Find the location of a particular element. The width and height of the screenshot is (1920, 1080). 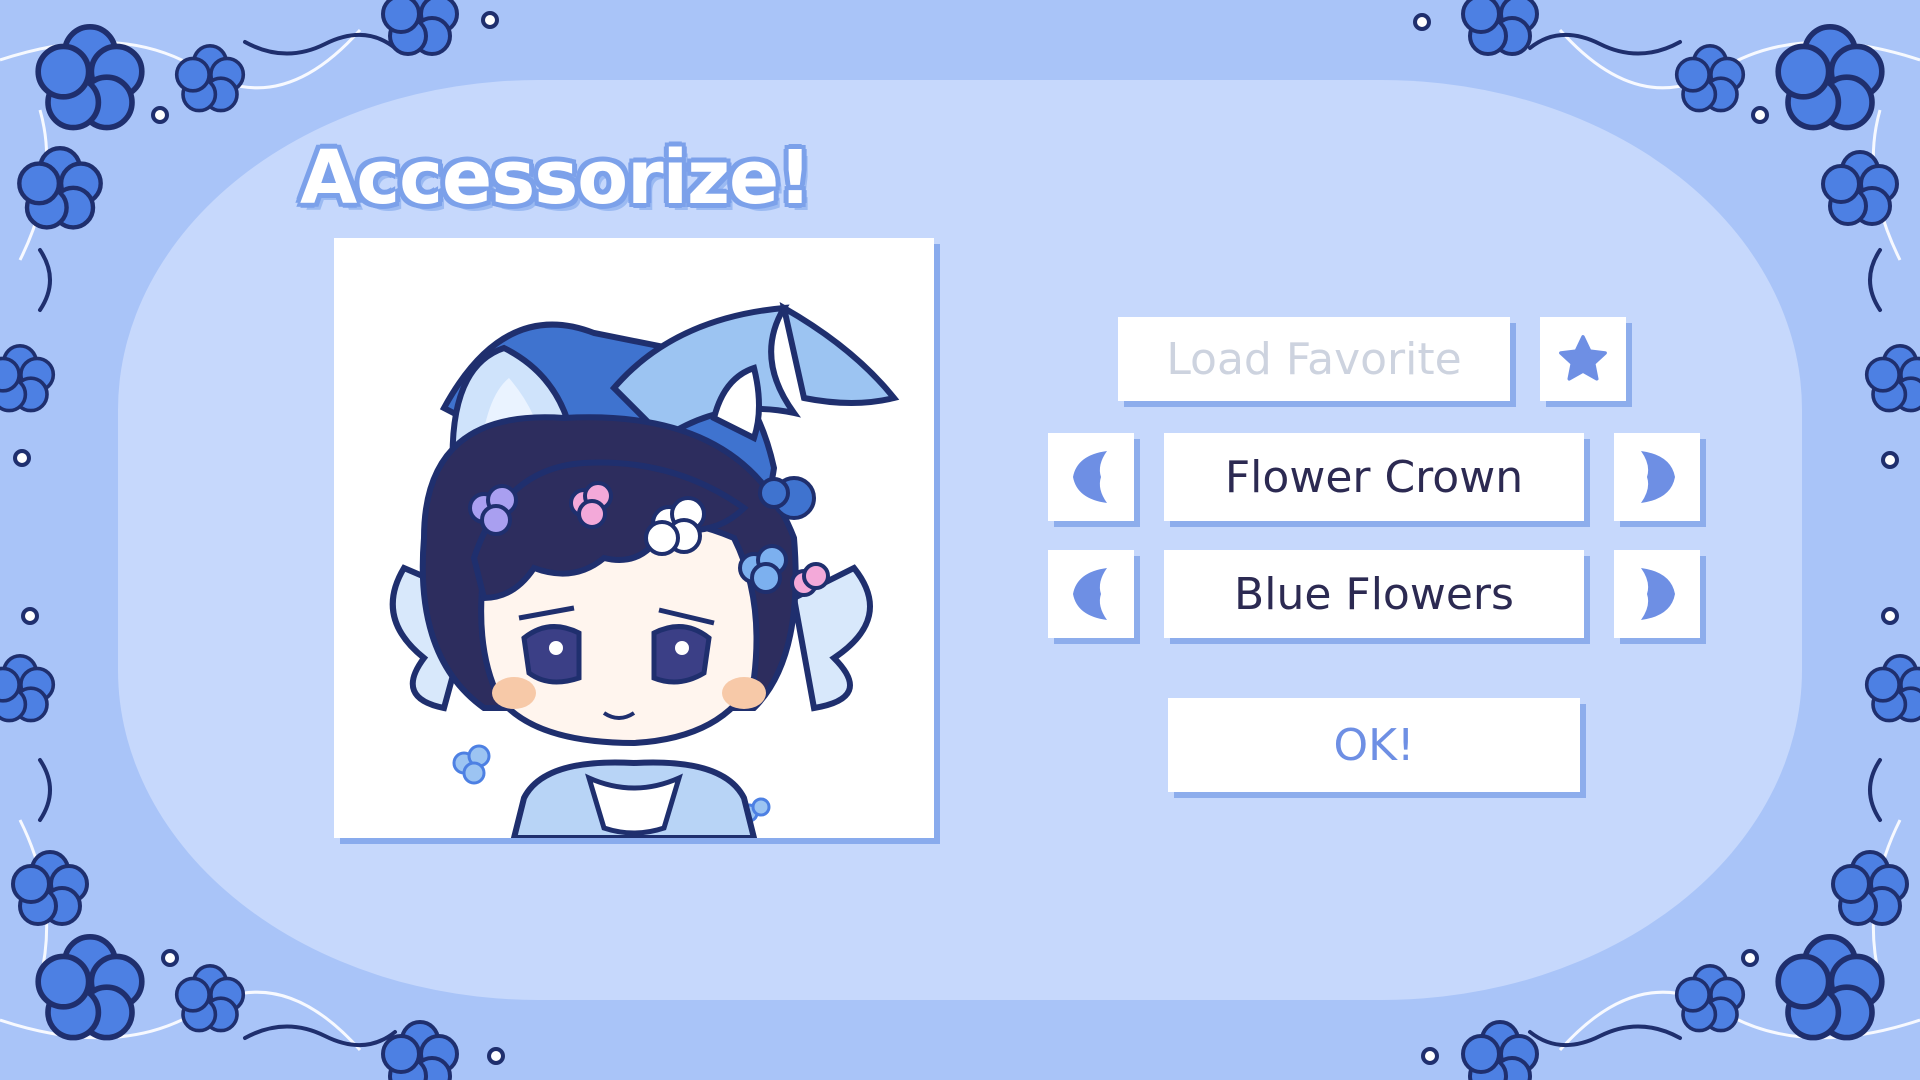

accessory-type-prev-button is located at coordinates (1091, 477).